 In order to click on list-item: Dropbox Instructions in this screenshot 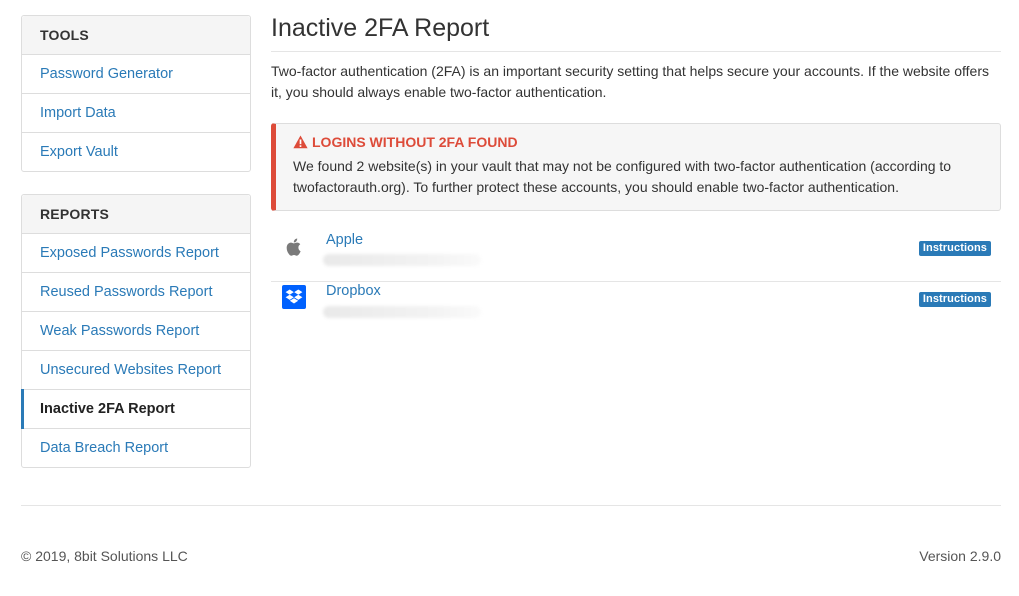, I will do `click(636, 307)`.